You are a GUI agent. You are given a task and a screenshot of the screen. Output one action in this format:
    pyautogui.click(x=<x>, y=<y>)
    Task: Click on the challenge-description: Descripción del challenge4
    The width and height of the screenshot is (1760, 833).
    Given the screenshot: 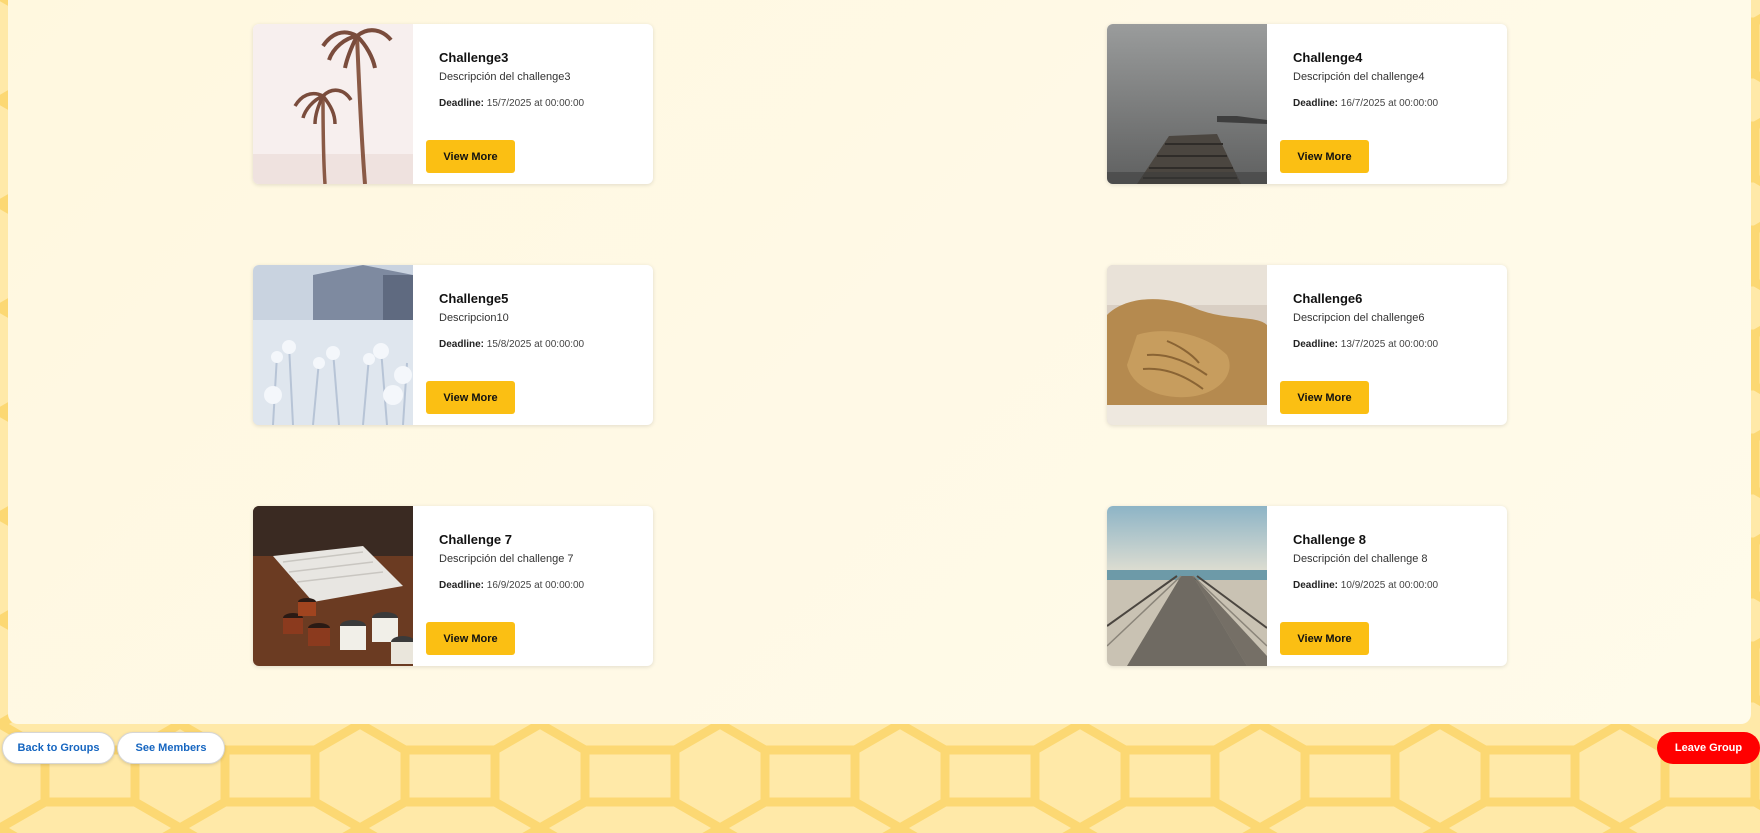 What is the action you would take?
    pyautogui.click(x=1359, y=77)
    